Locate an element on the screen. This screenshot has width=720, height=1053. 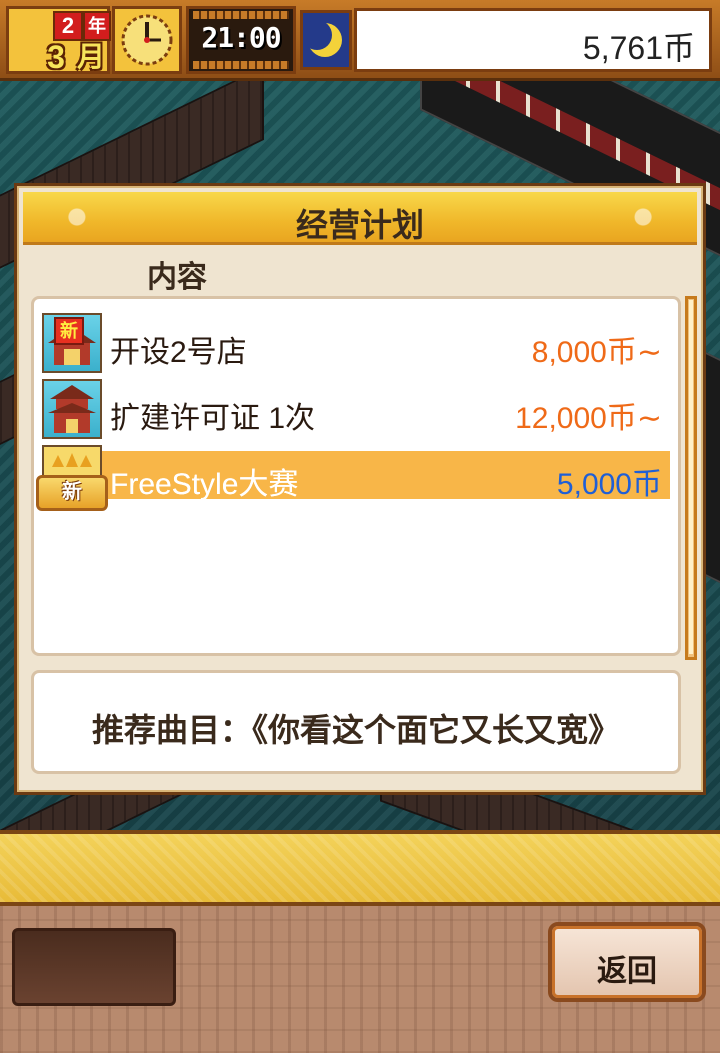
description-text: 推荐曲目：《你看这个面它又长又宽》 is located at coordinates (355, 730).